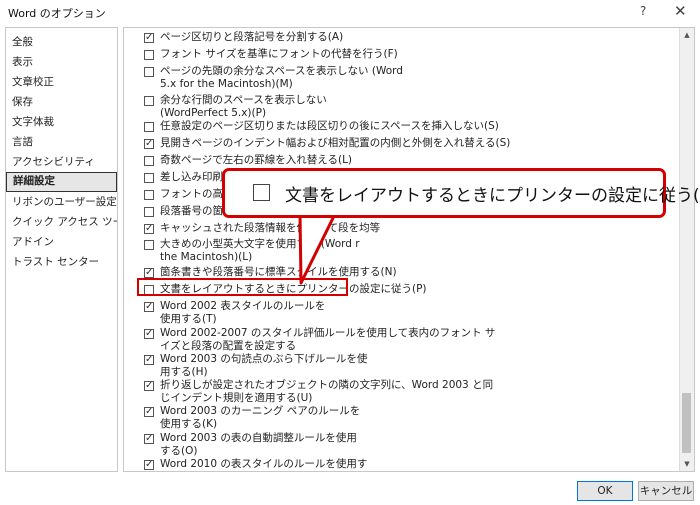  I want to click on callout-pointer, so click(317, 248).